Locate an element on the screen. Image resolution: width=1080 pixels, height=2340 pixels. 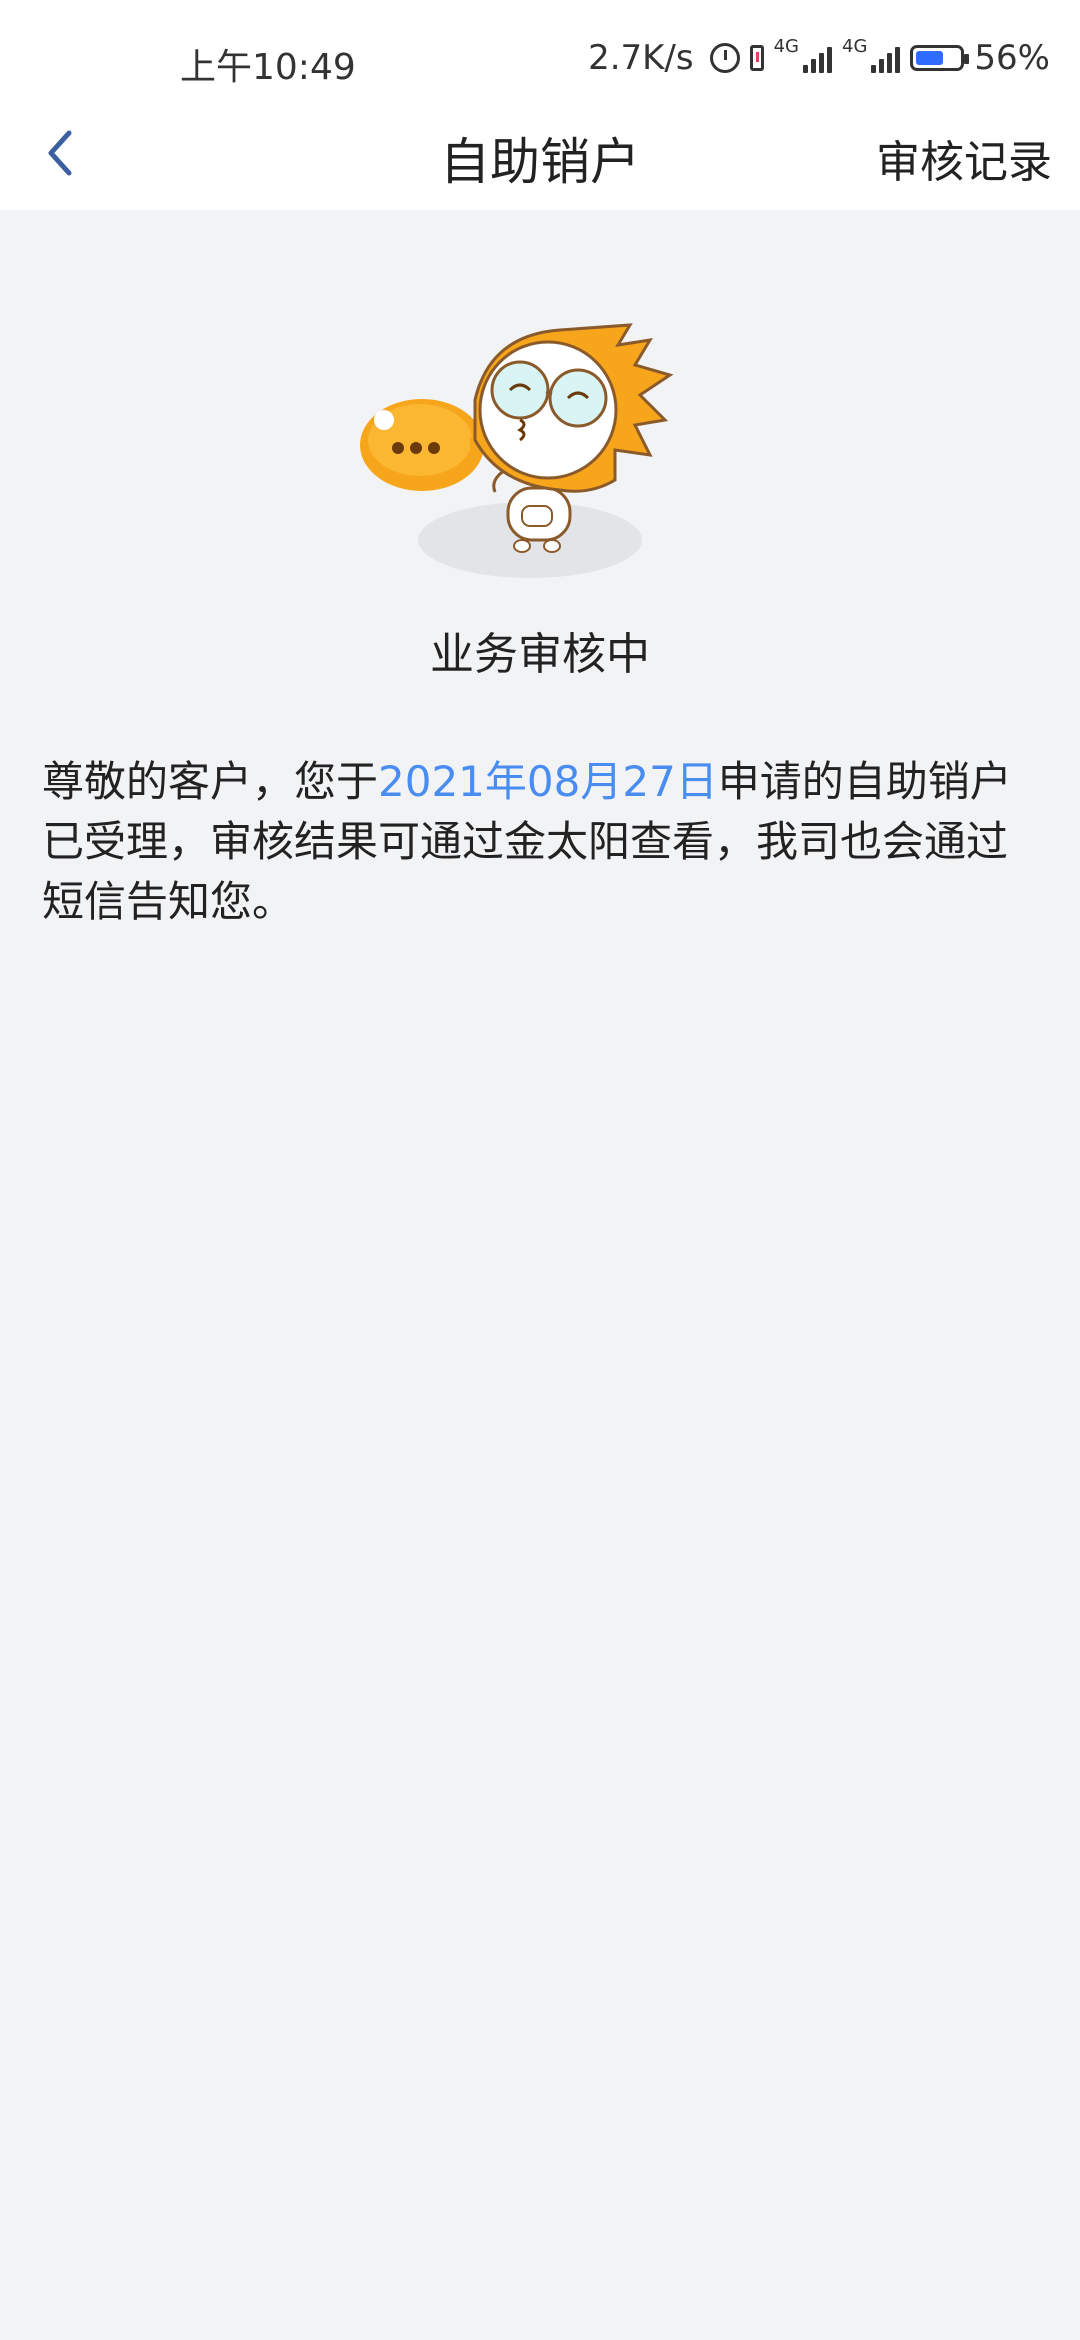
sun-mascot-illustration is located at coordinates (520, 452).